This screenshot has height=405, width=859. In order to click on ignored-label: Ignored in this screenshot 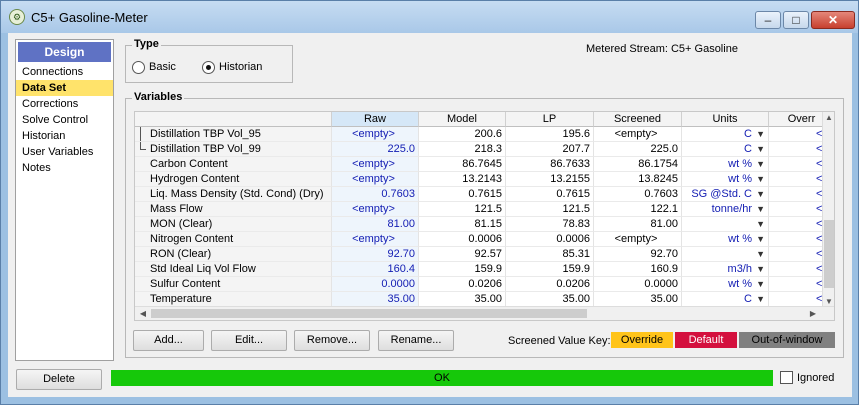, I will do `click(816, 377)`.